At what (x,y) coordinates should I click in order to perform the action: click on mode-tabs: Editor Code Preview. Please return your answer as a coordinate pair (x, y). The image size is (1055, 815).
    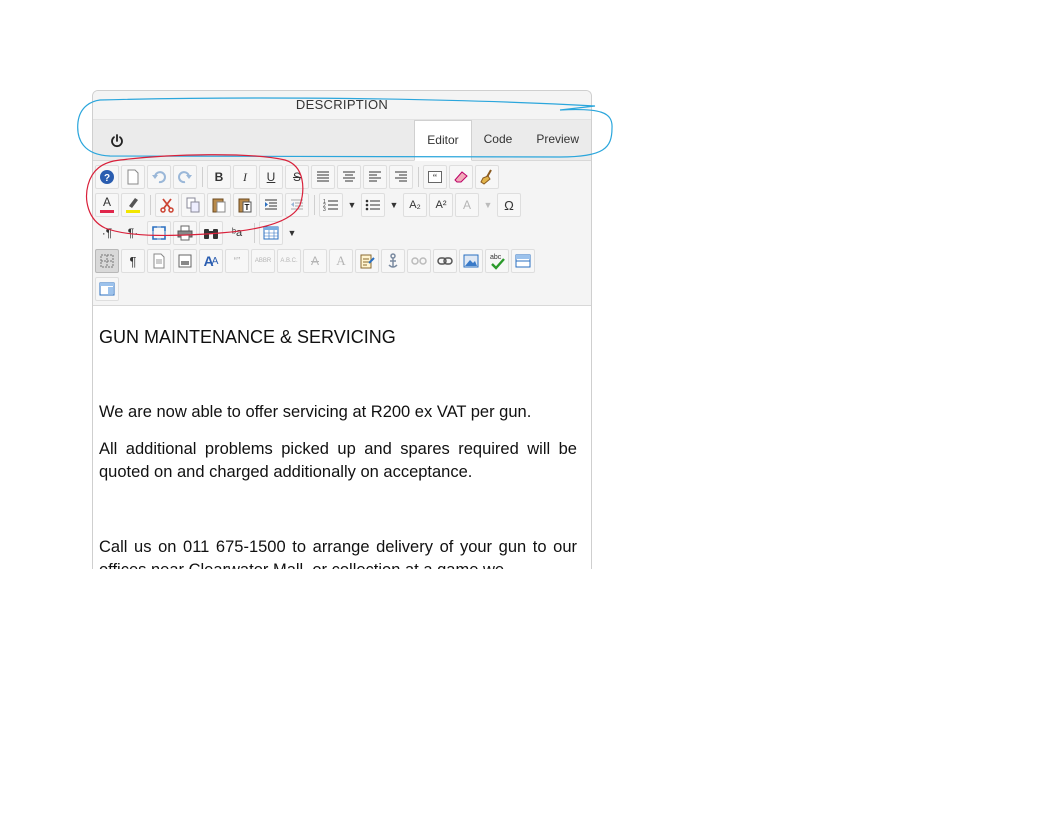
    Looking at the image, I should click on (502, 140).